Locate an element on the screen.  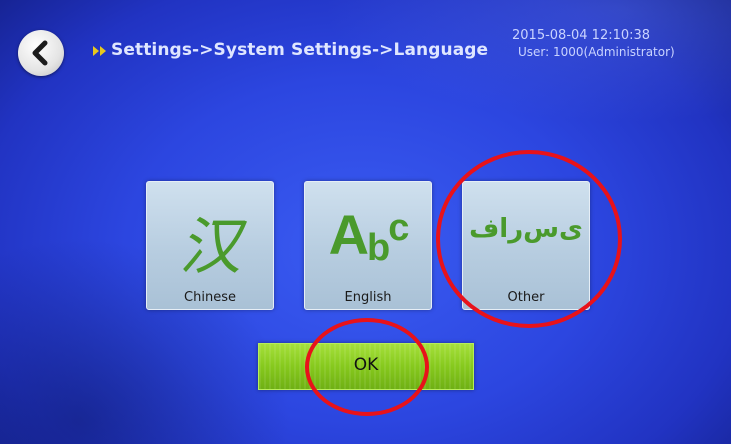
back-button is located at coordinates (41, 53).